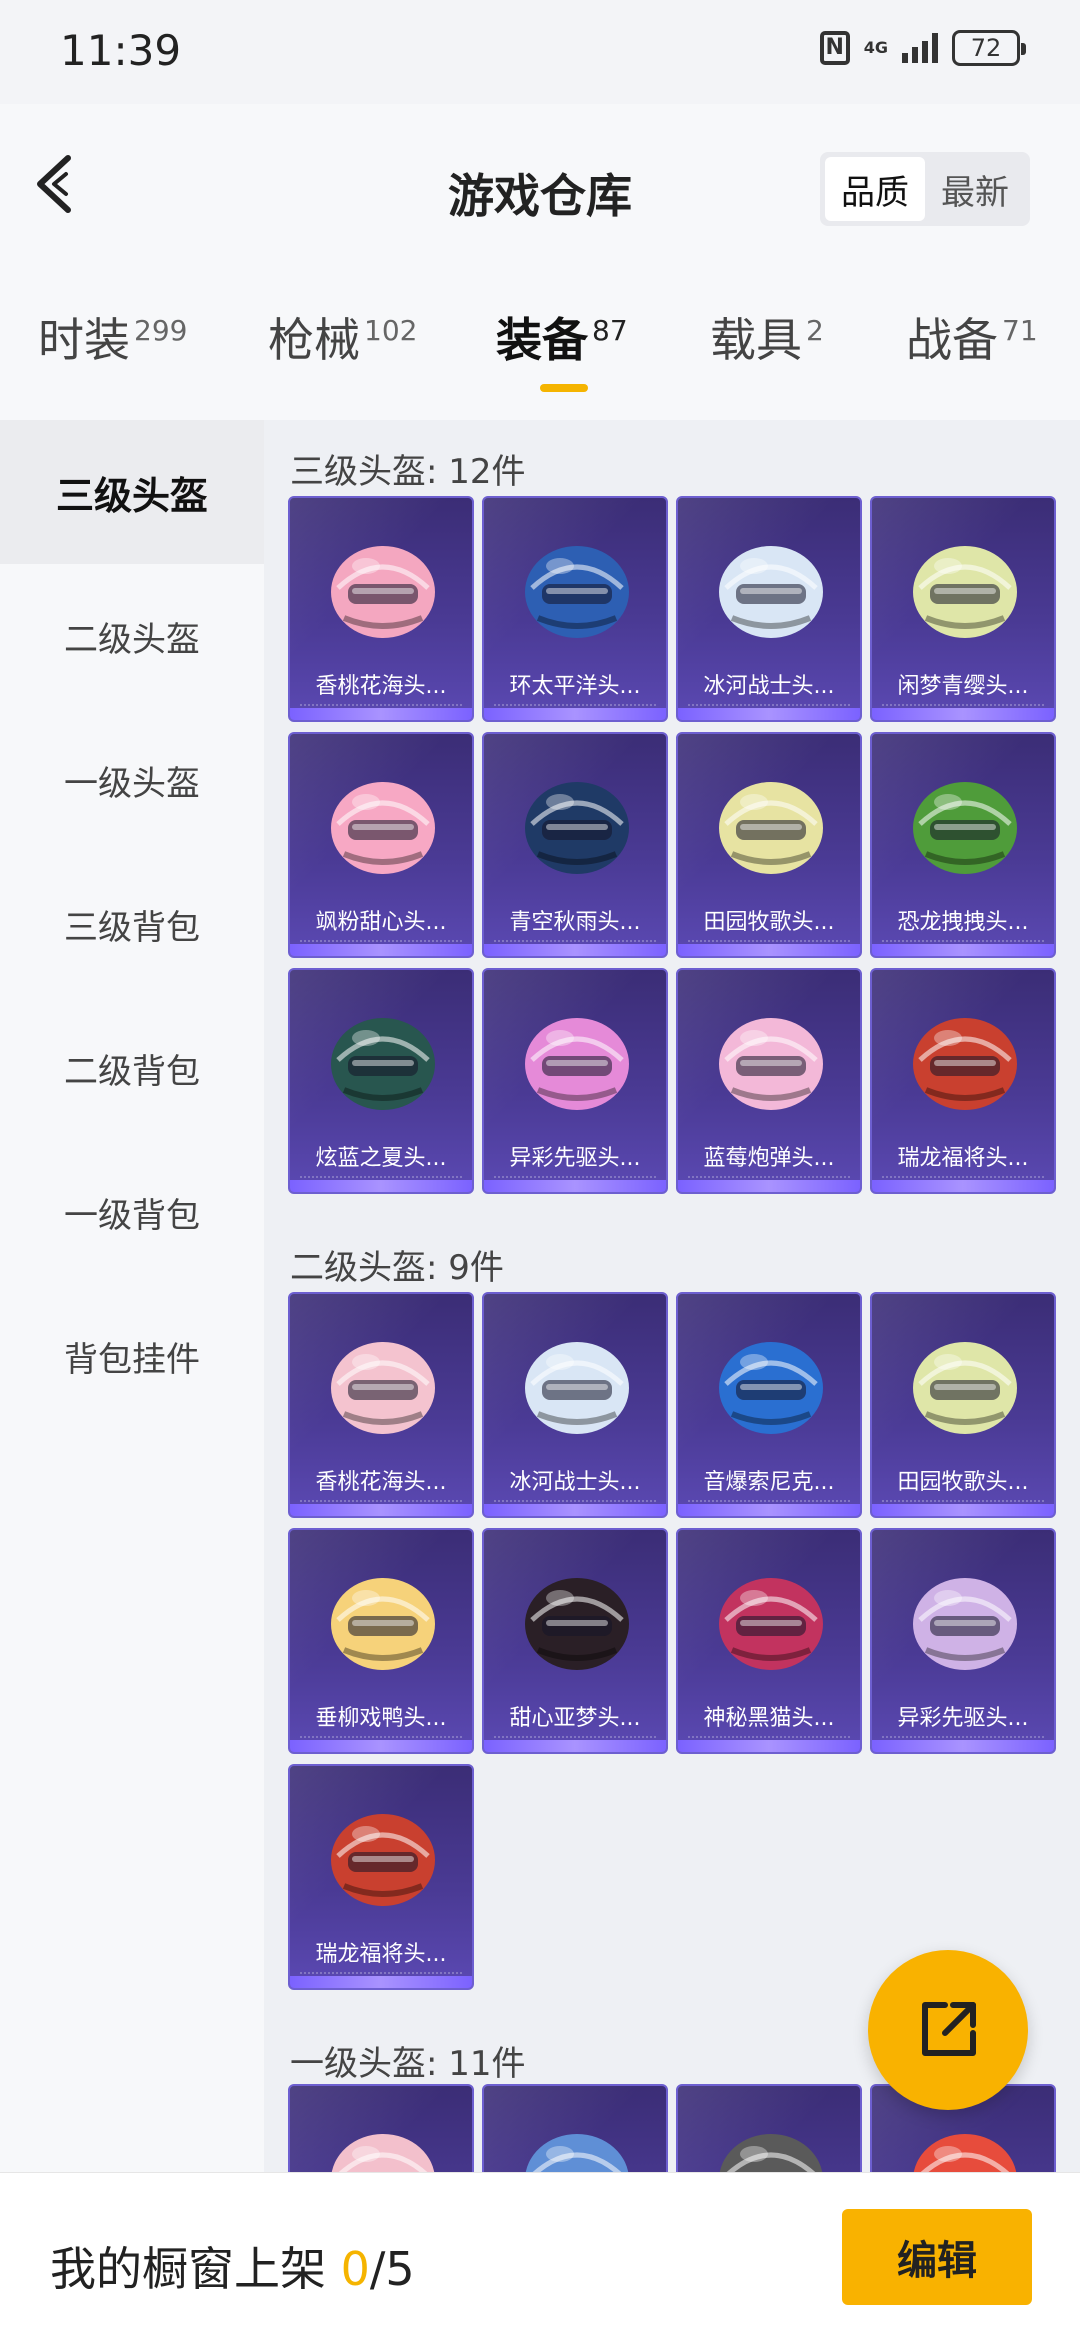 The width and height of the screenshot is (1080, 2340). I want to click on header: 游戏仓库 品质 最新 时装 299 枪械 102 装备 87 载具 2 战备 71, so click(540, 262).